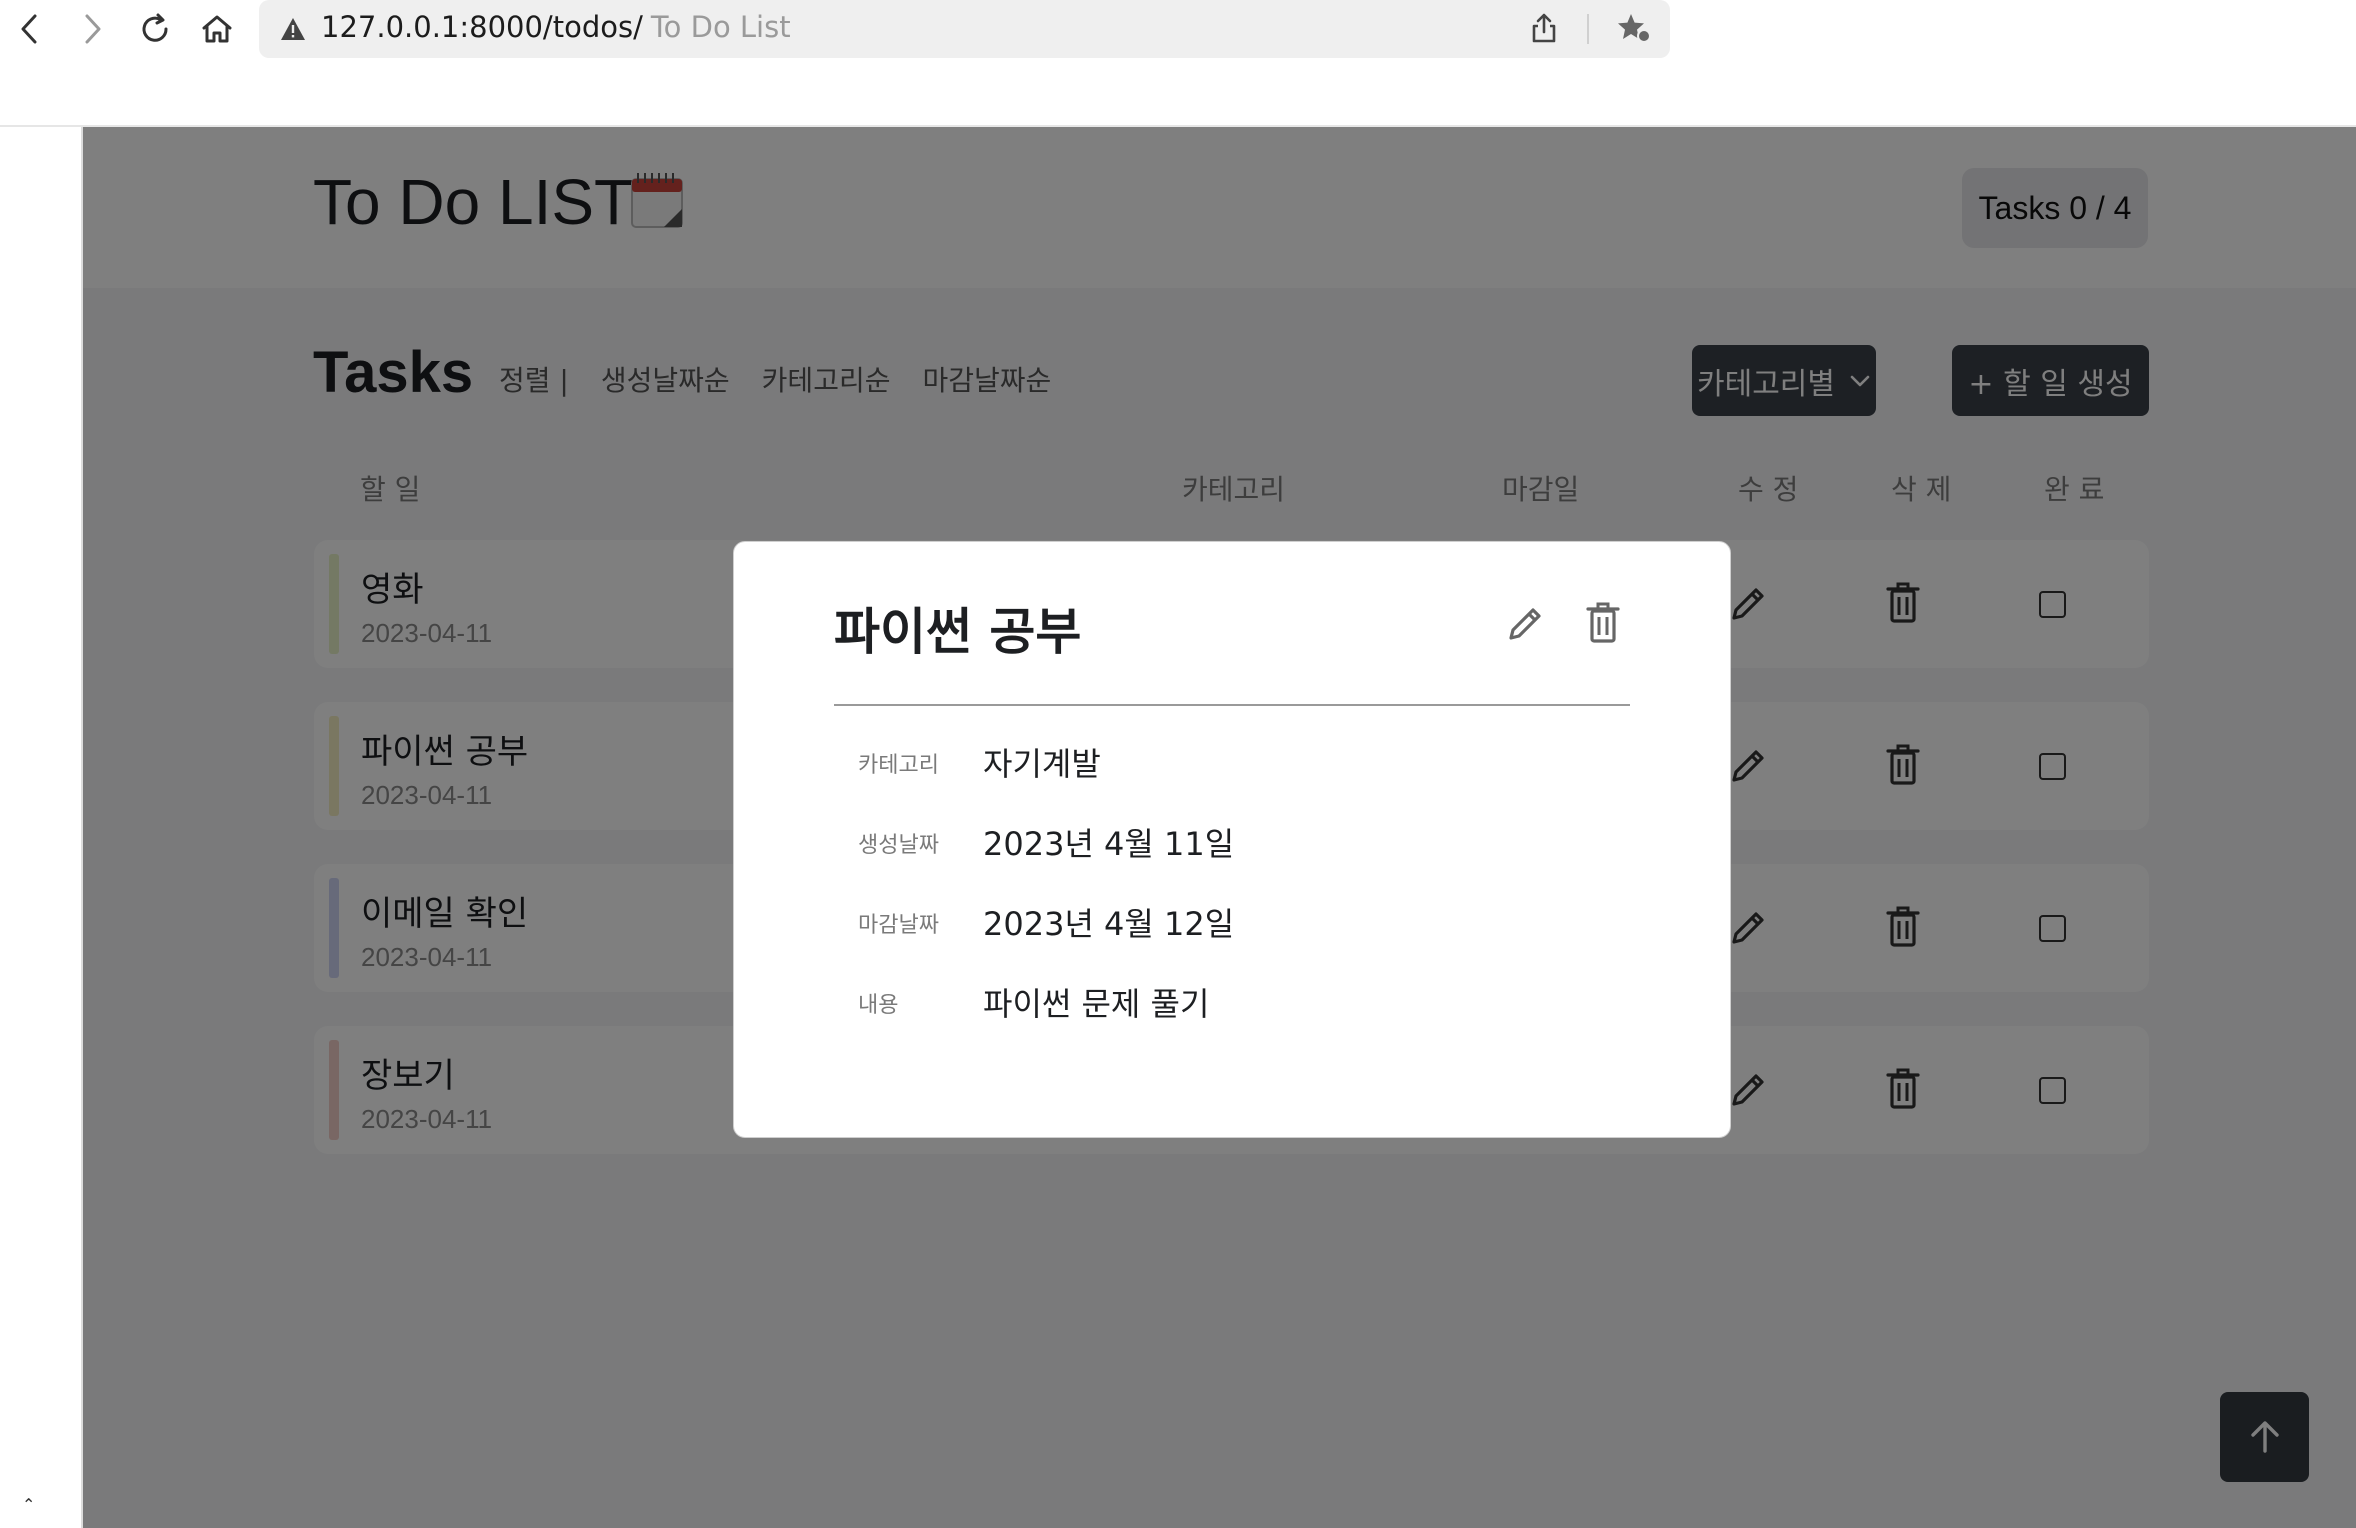  Describe the element at coordinates (1109, 844) in the screenshot. I see `detail-value-created: 2023년 4월 11일` at that location.